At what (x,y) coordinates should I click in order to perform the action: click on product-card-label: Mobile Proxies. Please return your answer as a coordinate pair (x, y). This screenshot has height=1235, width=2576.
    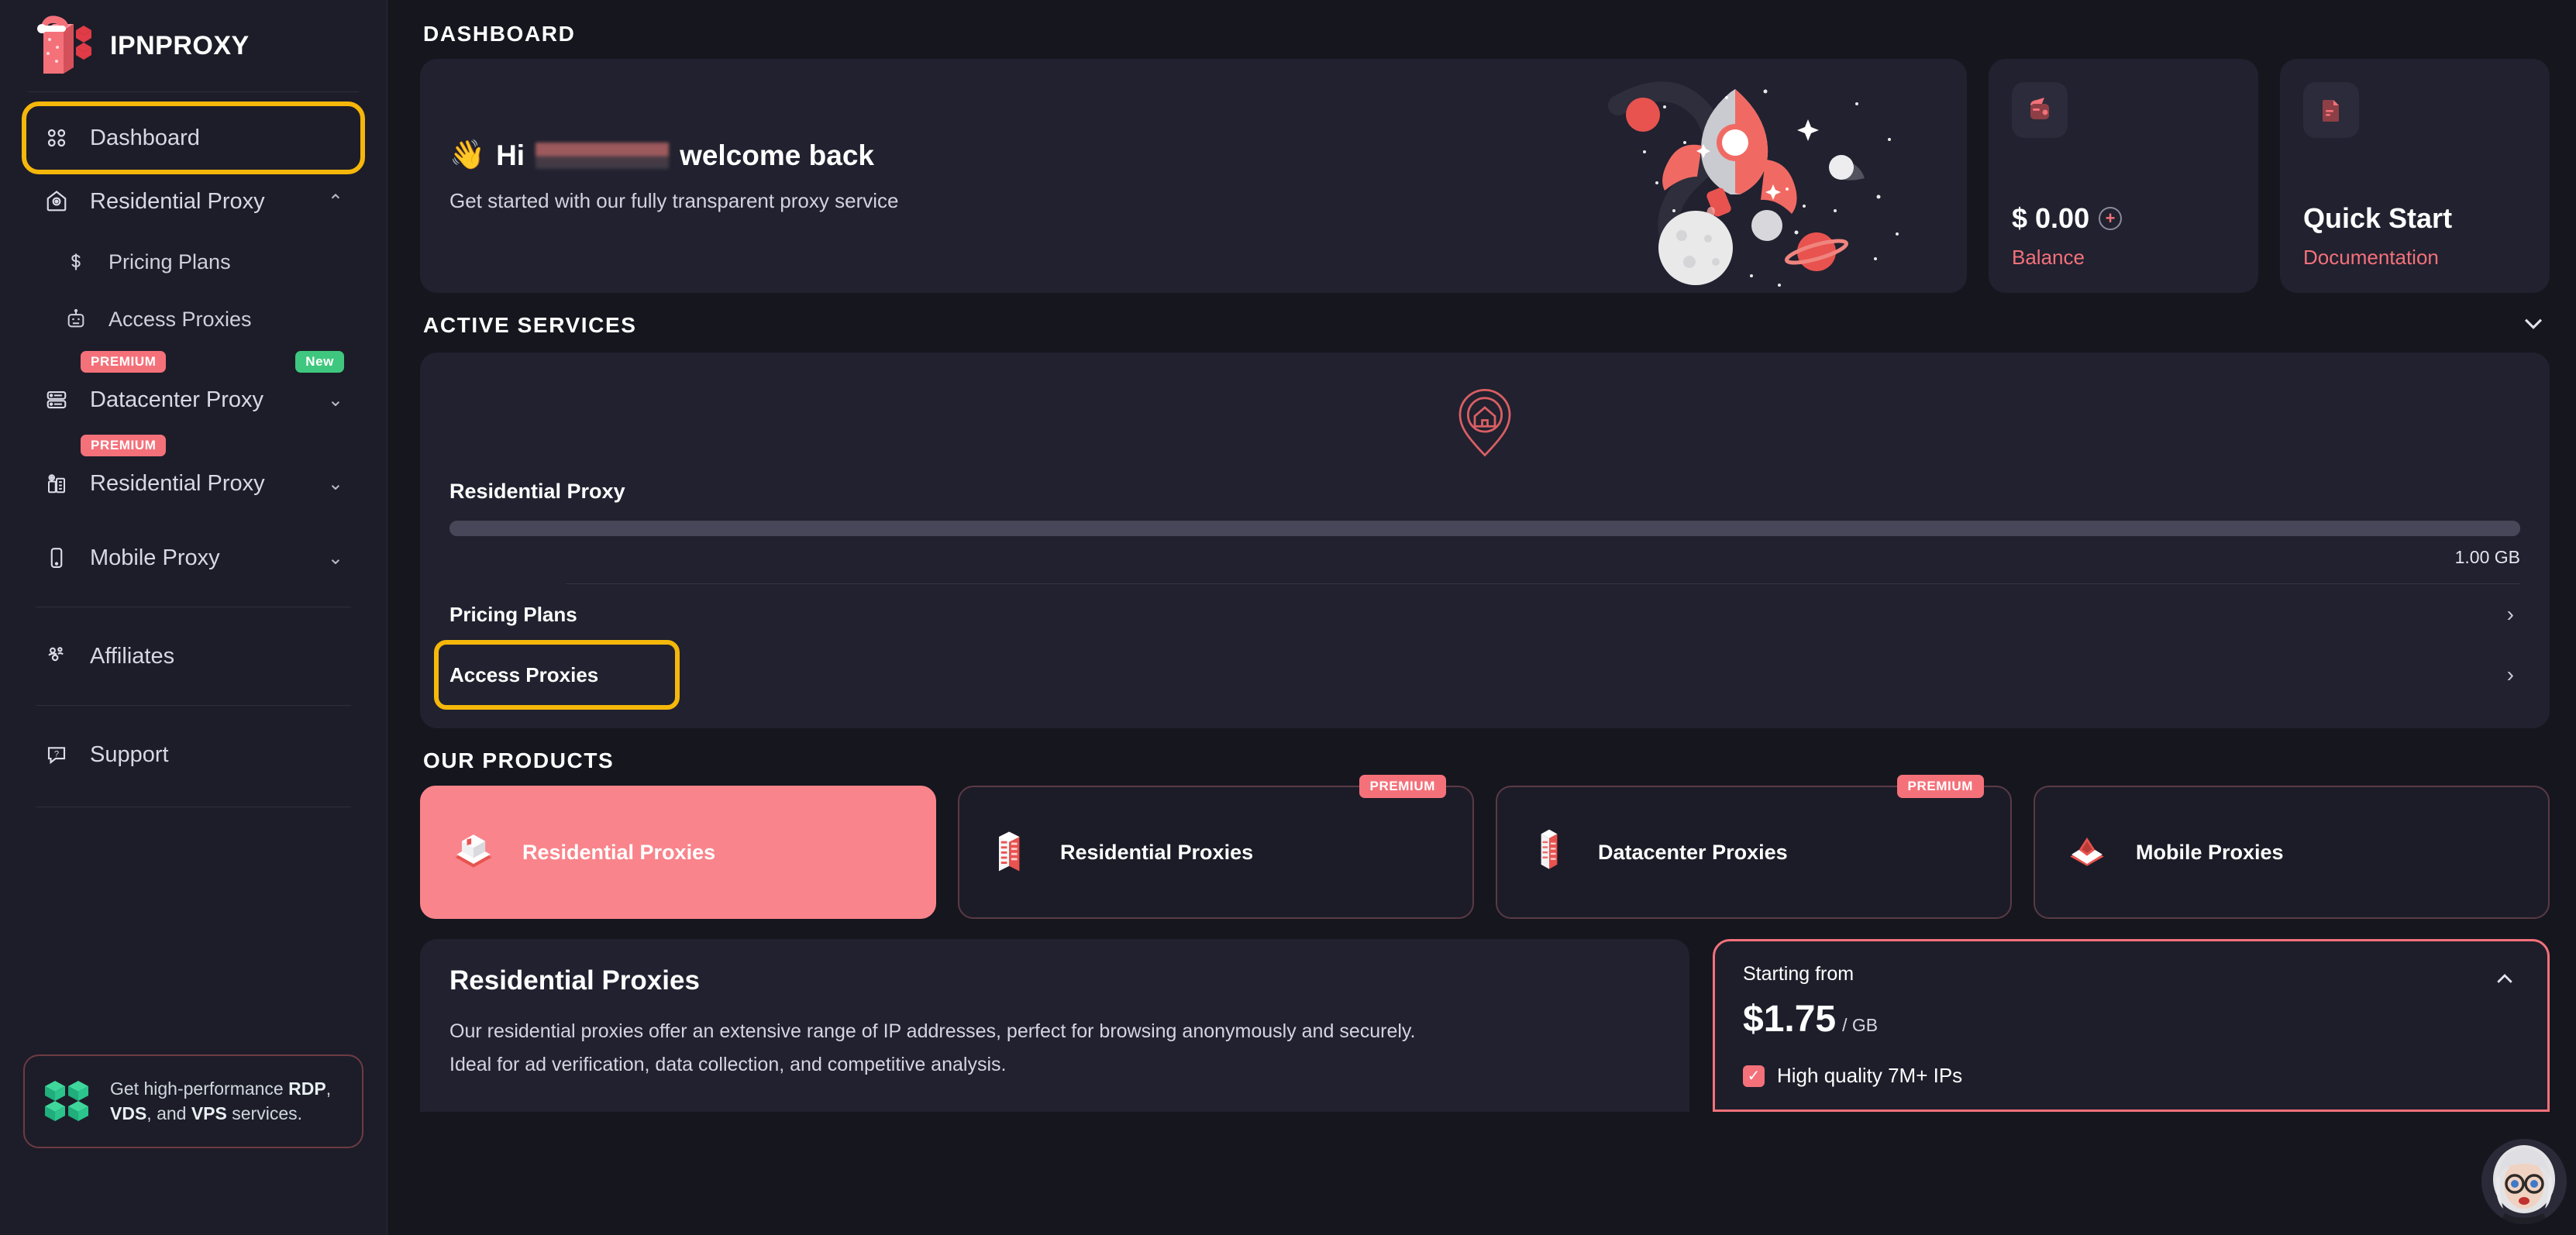
    Looking at the image, I should click on (2210, 852).